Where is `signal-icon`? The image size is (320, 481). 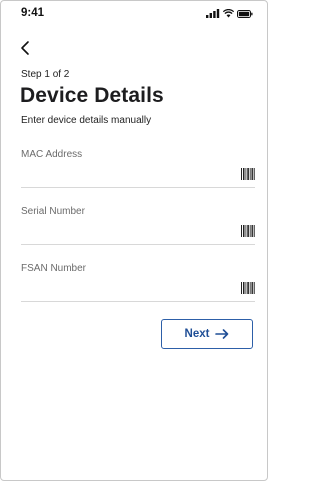
signal-icon is located at coordinates (213, 13).